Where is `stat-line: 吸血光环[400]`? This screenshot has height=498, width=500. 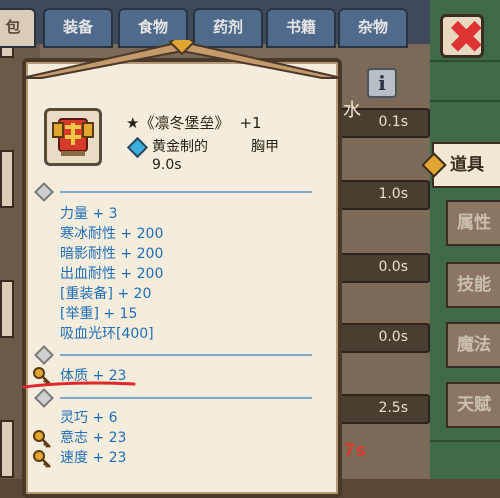 stat-line: 吸血光环[400] is located at coordinates (107, 334).